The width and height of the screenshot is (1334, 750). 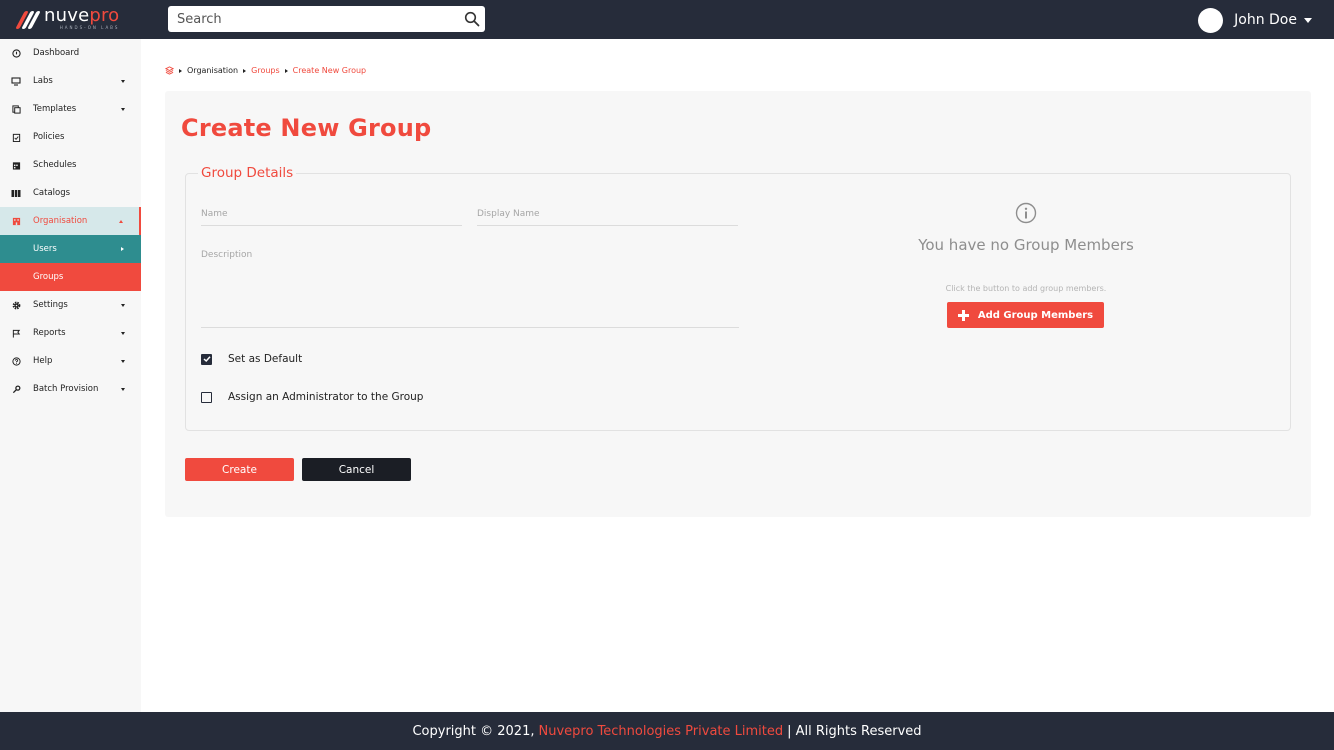 What do you see at coordinates (43, 81) in the screenshot?
I see `sidebar-item-label: Labs` at bounding box center [43, 81].